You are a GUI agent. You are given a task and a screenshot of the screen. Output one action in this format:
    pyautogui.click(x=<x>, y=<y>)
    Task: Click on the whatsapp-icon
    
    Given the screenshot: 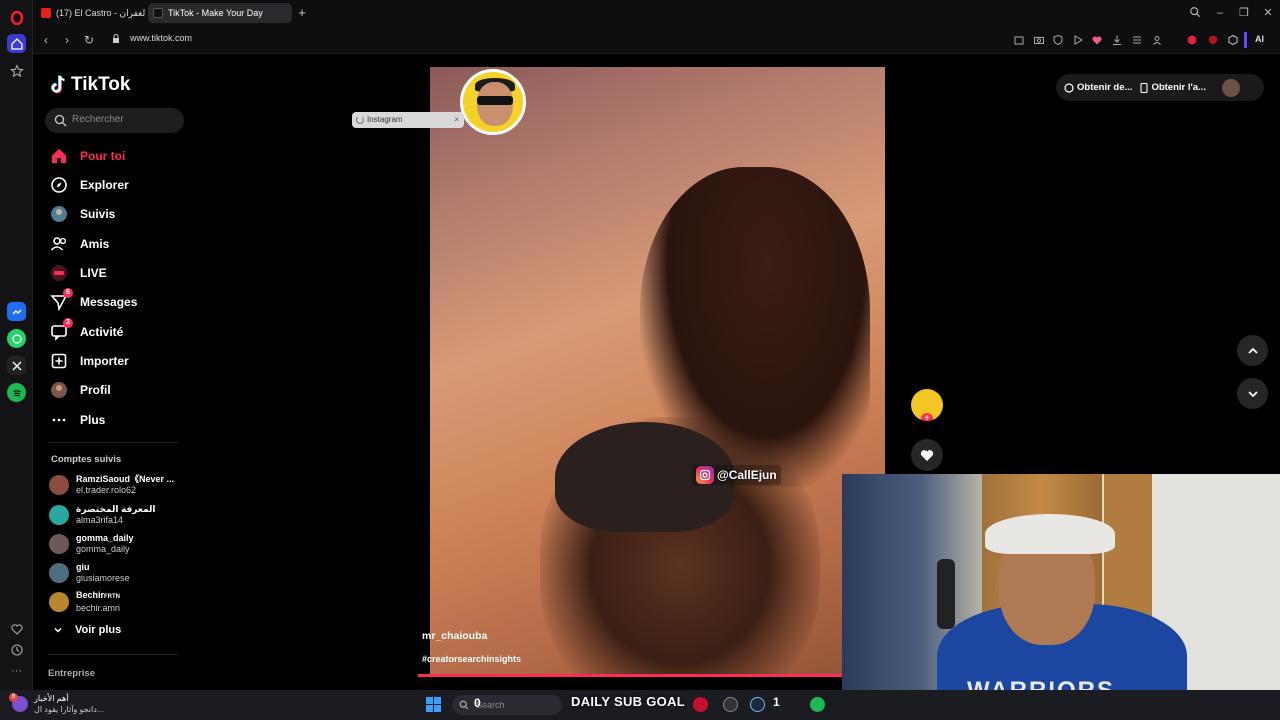 What is the action you would take?
    pyautogui.click(x=16, y=338)
    